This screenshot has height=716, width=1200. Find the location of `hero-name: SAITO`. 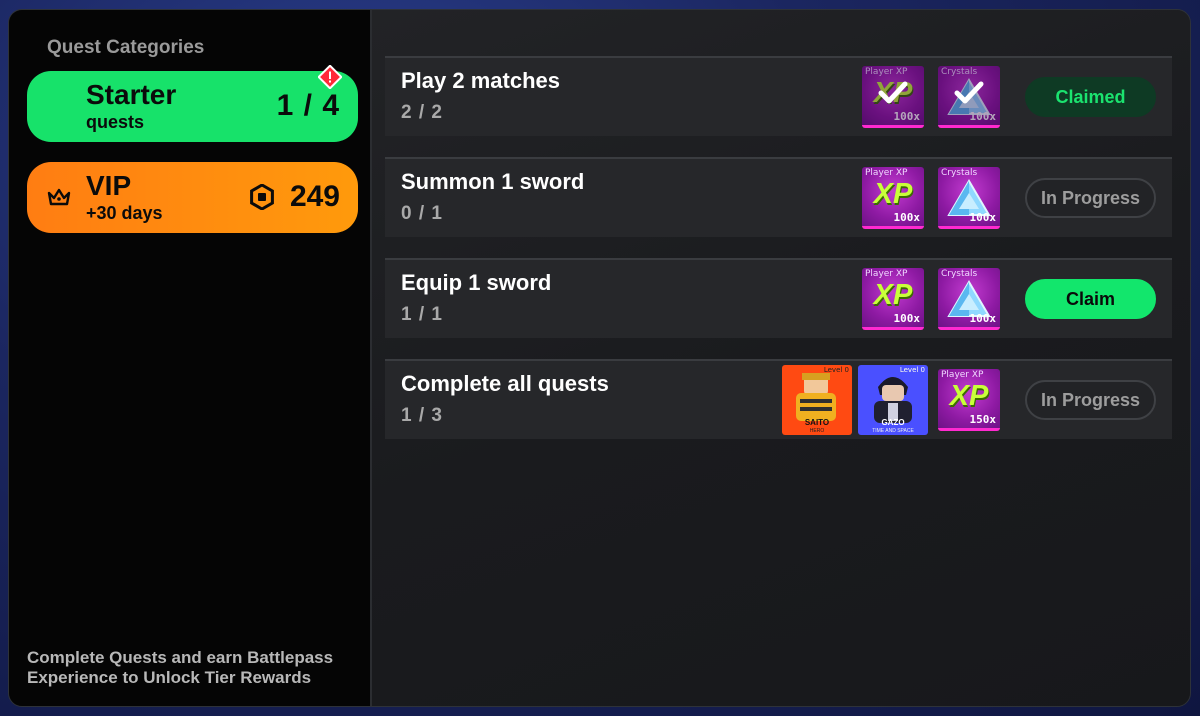

hero-name: SAITO is located at coordinates (817, 422).